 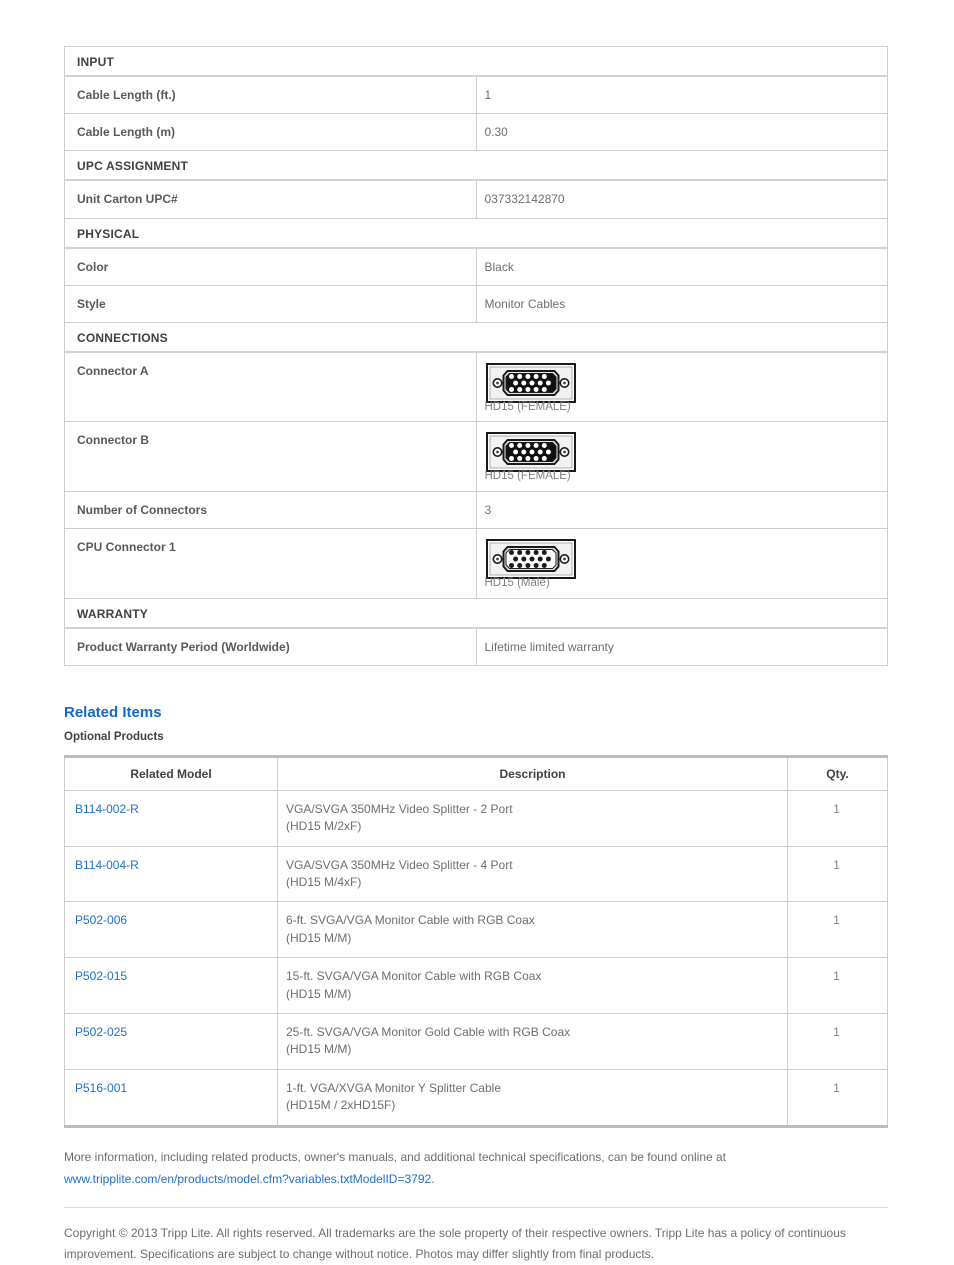 What do you see at coordinates (270, 95) in the screenshot?
I see `spec-row-label: Cable Length (ft.)` at bounding box center [270, 95].